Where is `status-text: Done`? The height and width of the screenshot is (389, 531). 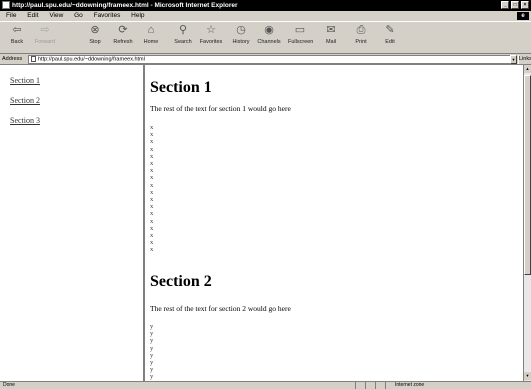 status-text: Done is located at coordinates (9, 385).